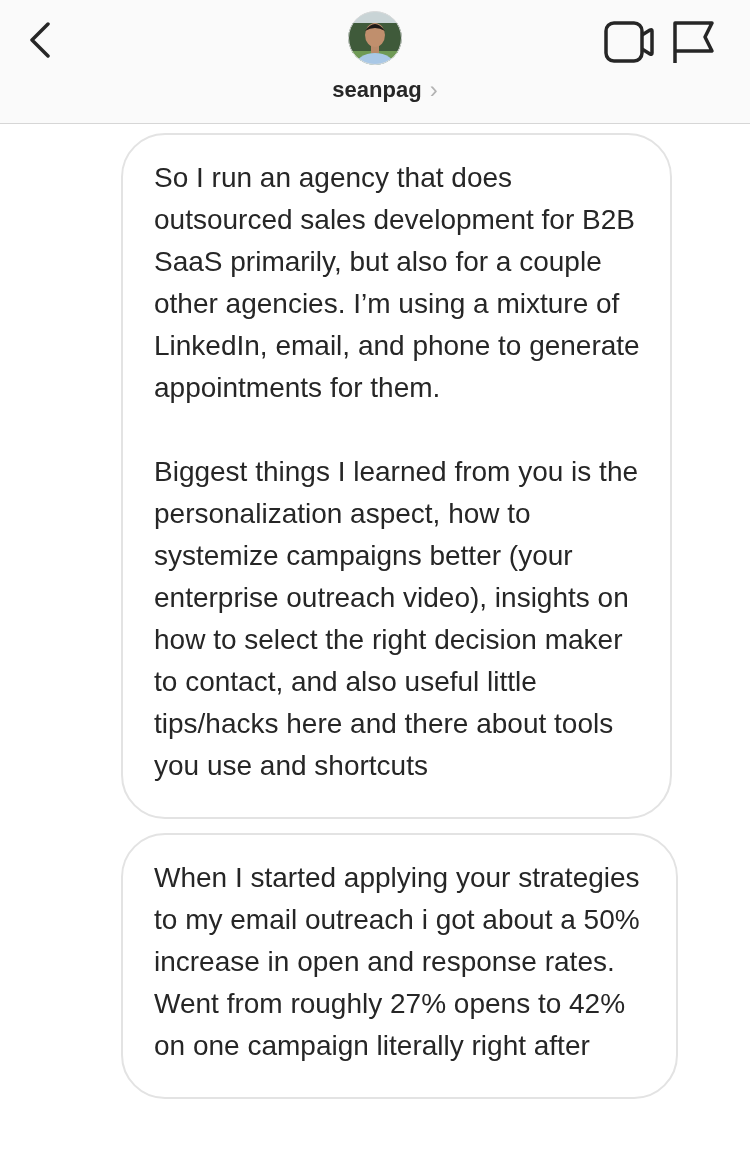  What do you see at coordinates (397, 962) in the screenshot?
I see `message-text: When I started applying your strategies to my email outreach i got about a 50% increase in open and response rates. Went from roughly 27% opens to 42% on one campaign literally right after` at bounding box center [397, 962].